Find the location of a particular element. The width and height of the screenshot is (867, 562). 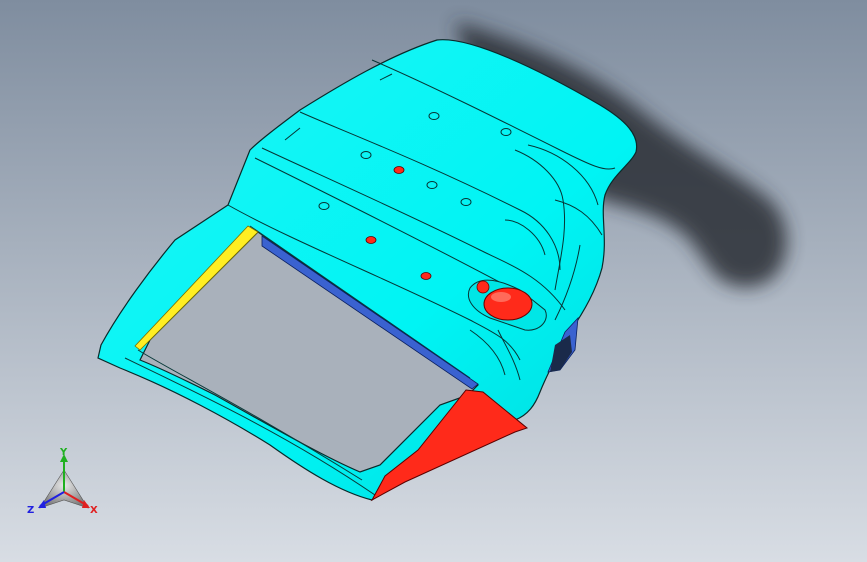

handle-knob is located at coordinates (483, 287).